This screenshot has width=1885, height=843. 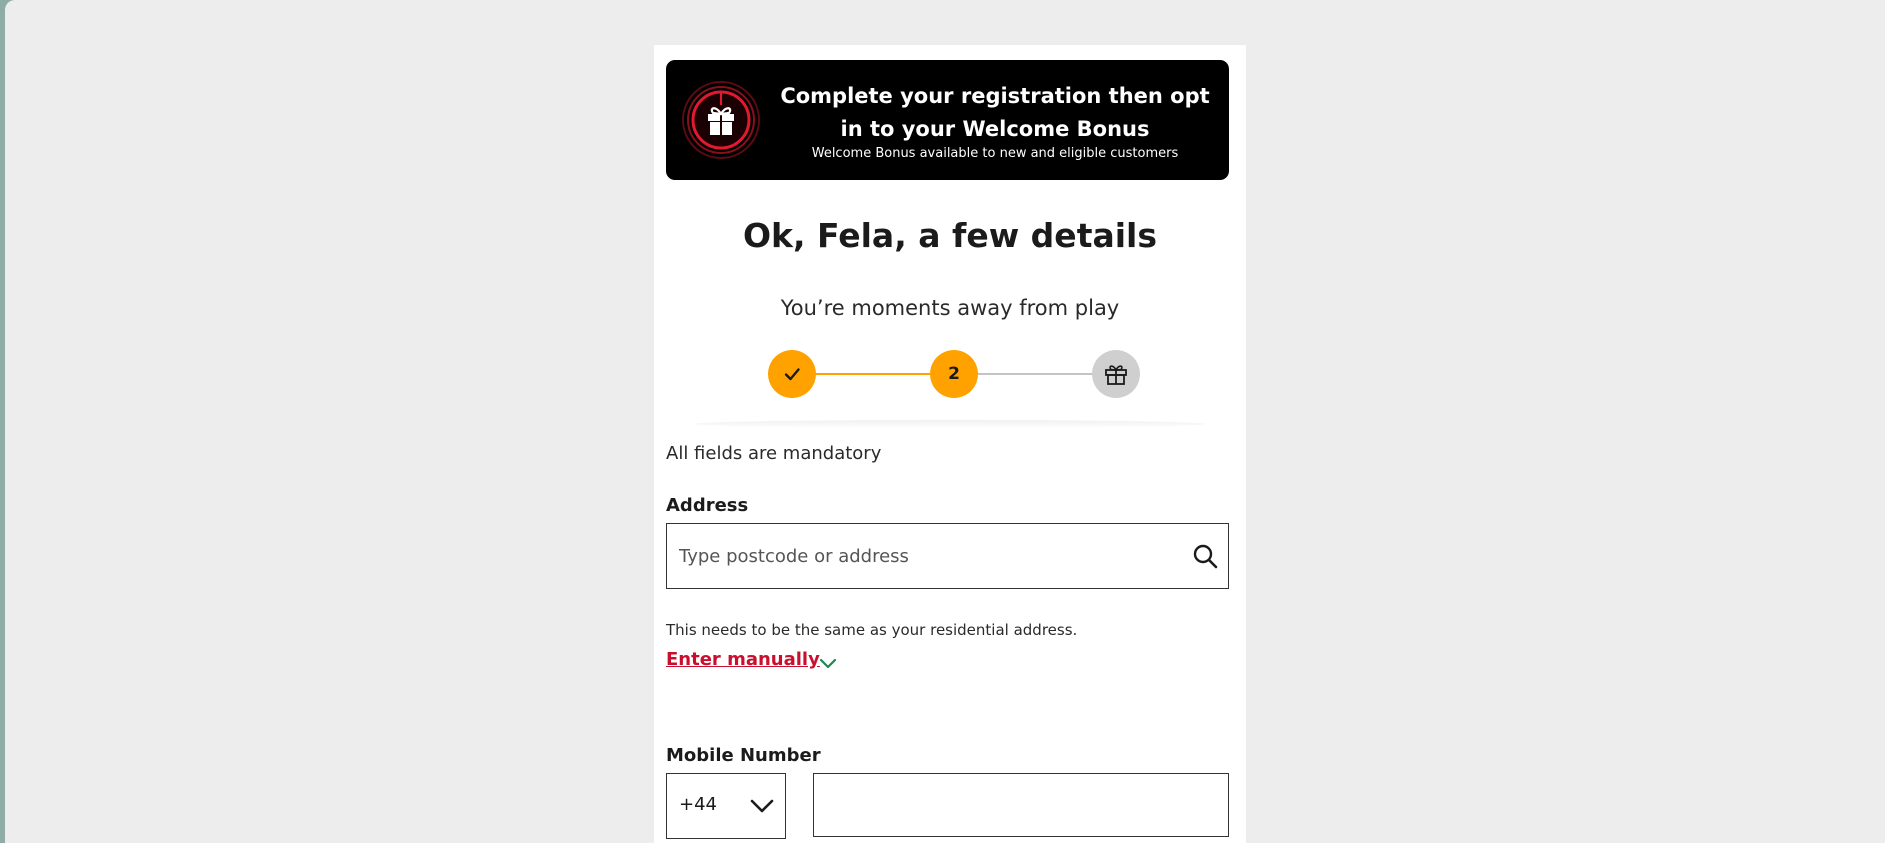 What do you see at coordinates (919, 556) in the screenshot?
I see `address-input` at bounding box center [919, 556].